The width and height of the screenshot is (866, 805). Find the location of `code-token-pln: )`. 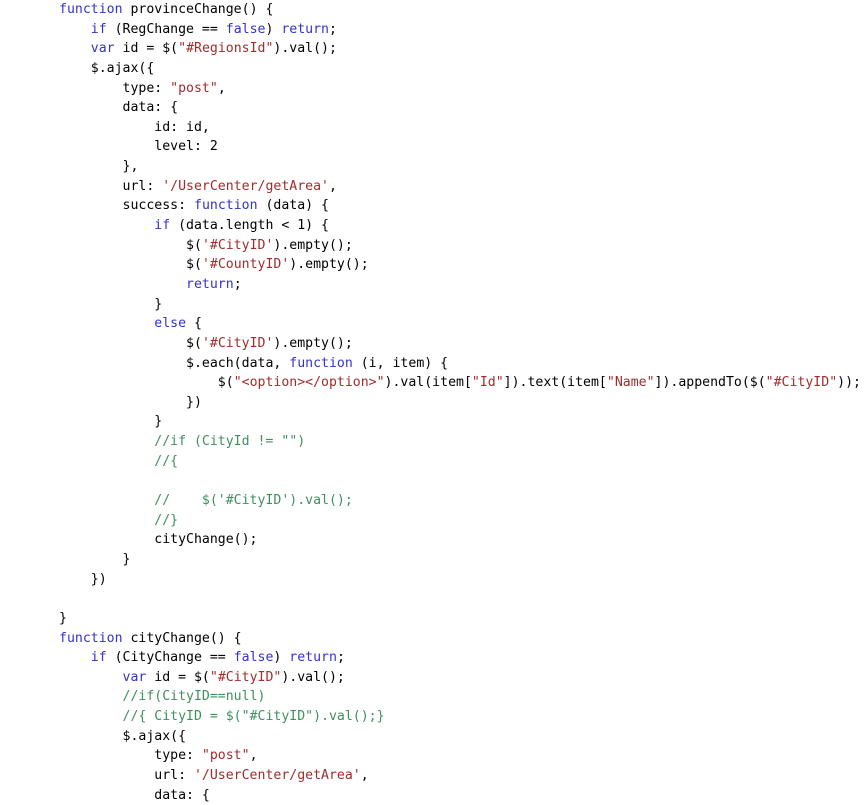

code-token-pln: ) is located at coordinates (273, 29).